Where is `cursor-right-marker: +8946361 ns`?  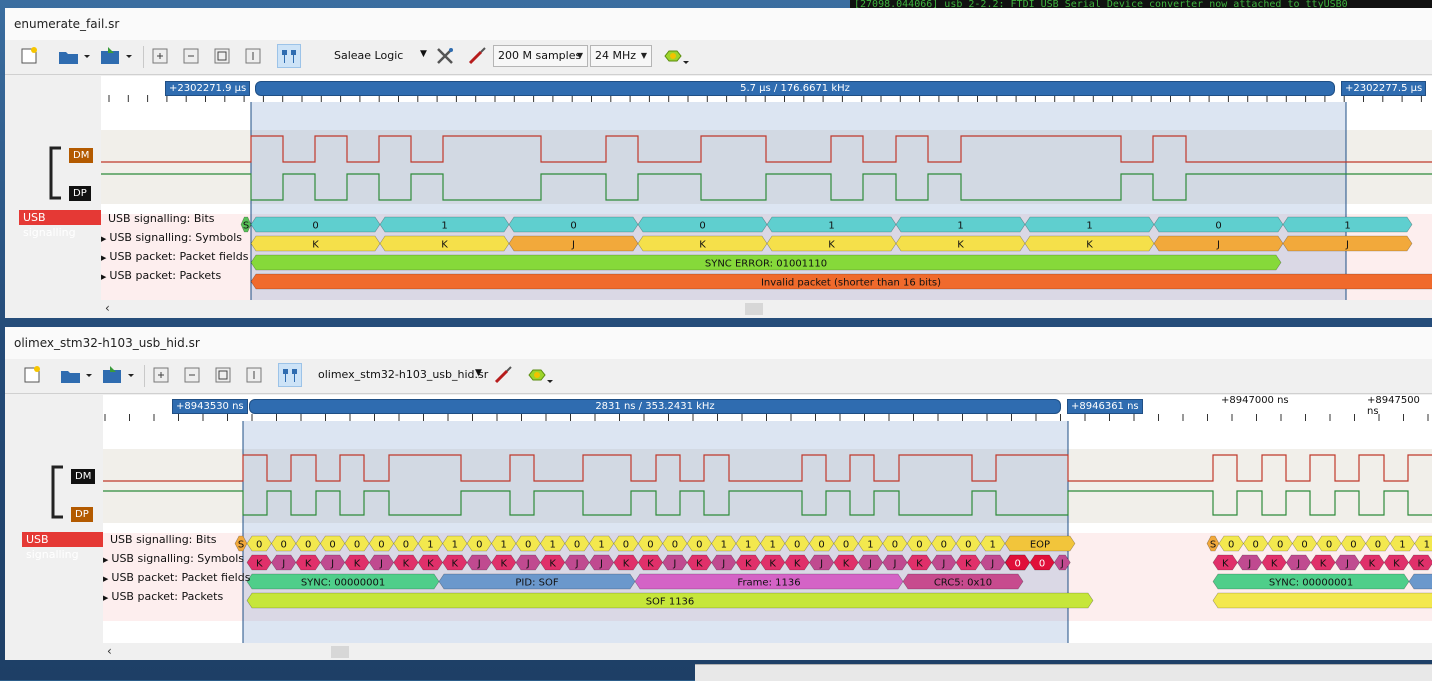
cursor-right-marker: +8946361 ns is located at coordinates (1105, 406).